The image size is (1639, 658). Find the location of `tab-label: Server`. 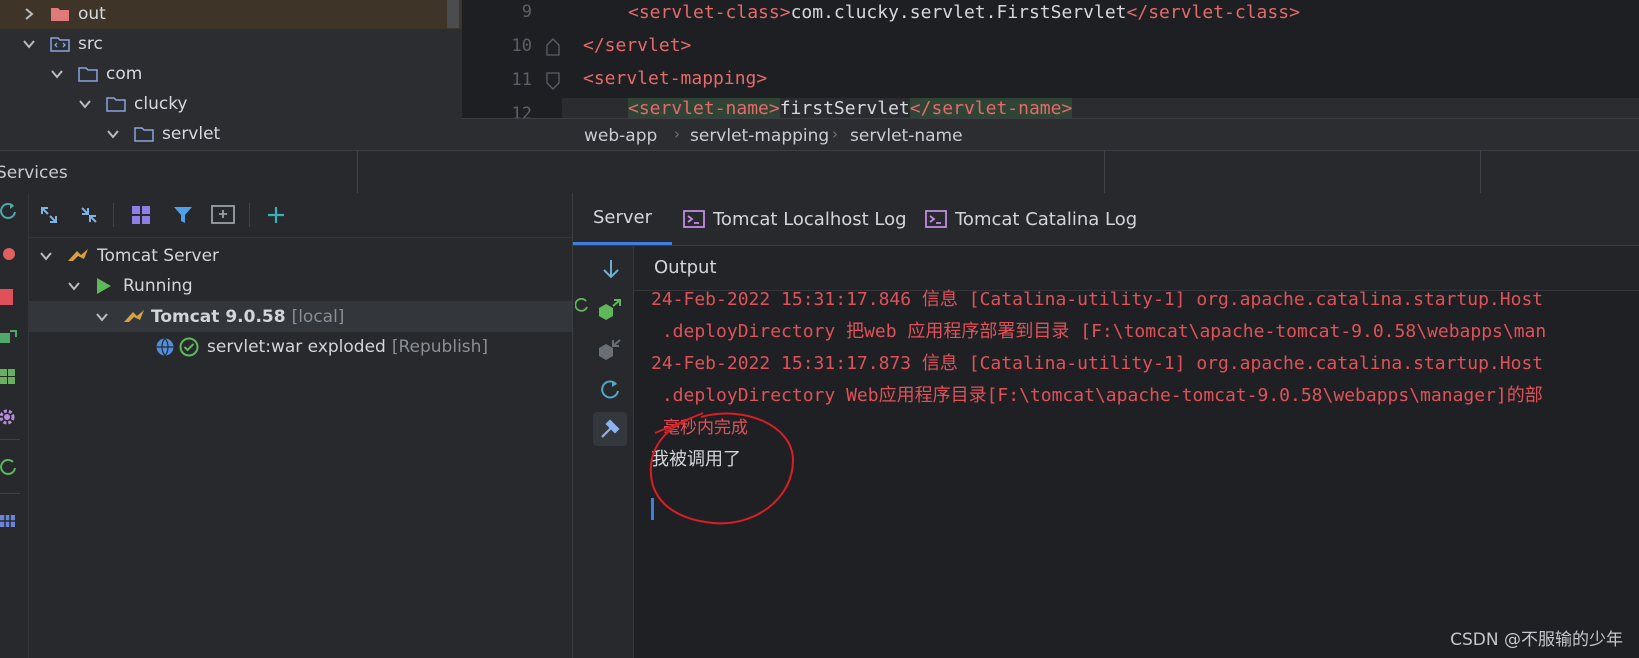

tab-label: Server is located at coordinates (623, 217).